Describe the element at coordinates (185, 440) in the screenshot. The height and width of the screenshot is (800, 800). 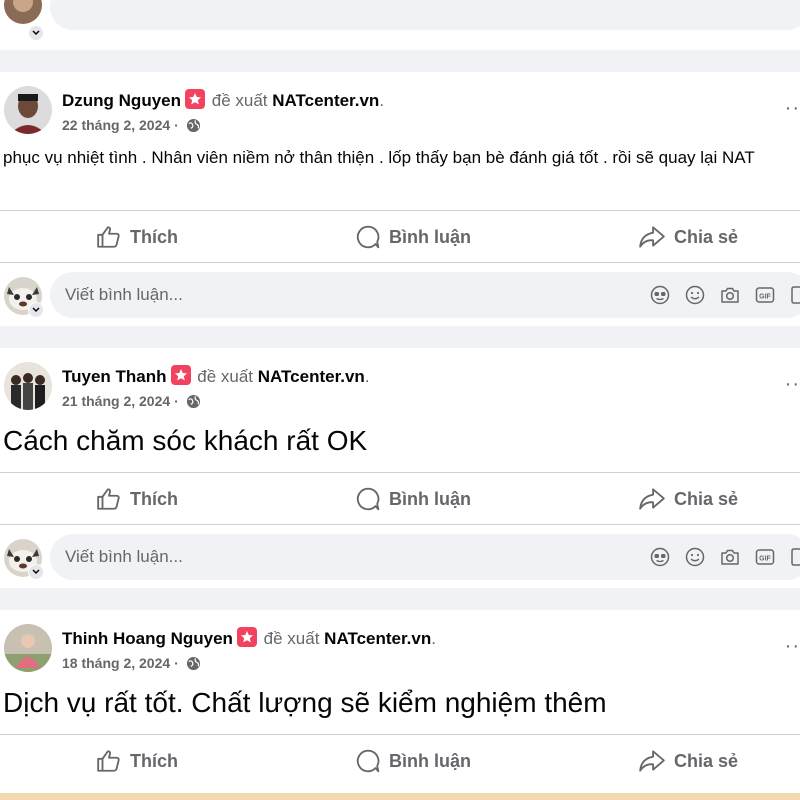
I see `post-text: Cách chăm sóc khách rất OK` at that location.